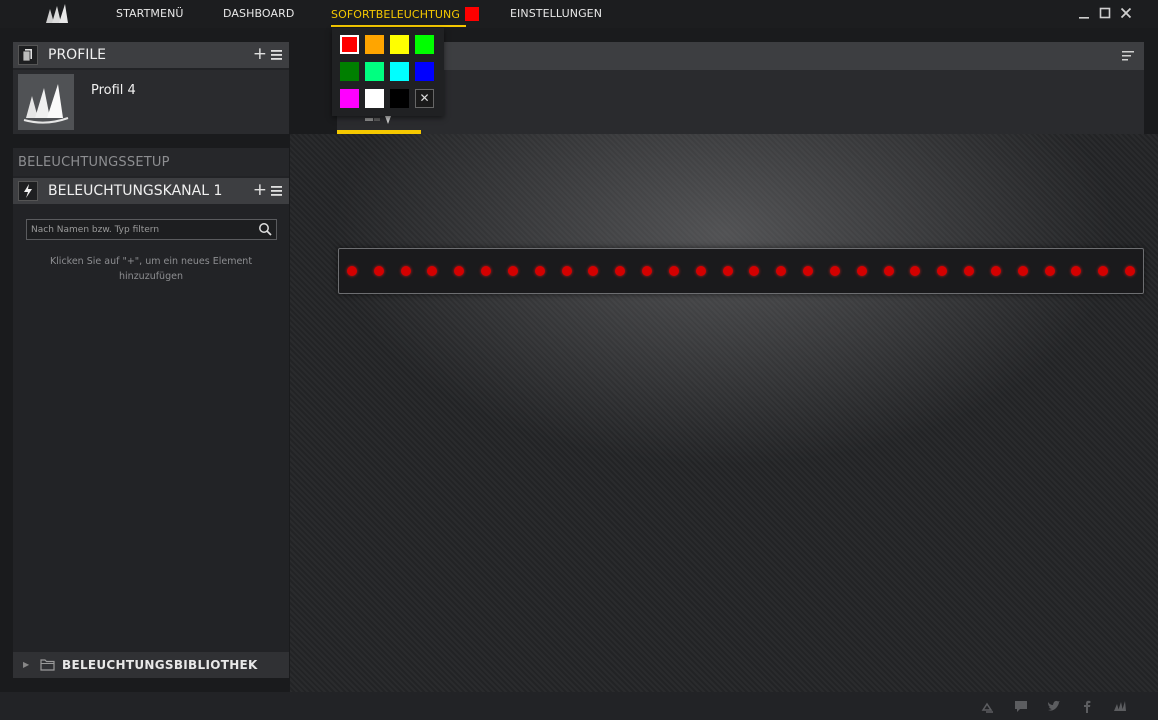 The width and height of the screenshot is (1158, 720). I want to click on corsair-logo-icon, so click(57, 14).